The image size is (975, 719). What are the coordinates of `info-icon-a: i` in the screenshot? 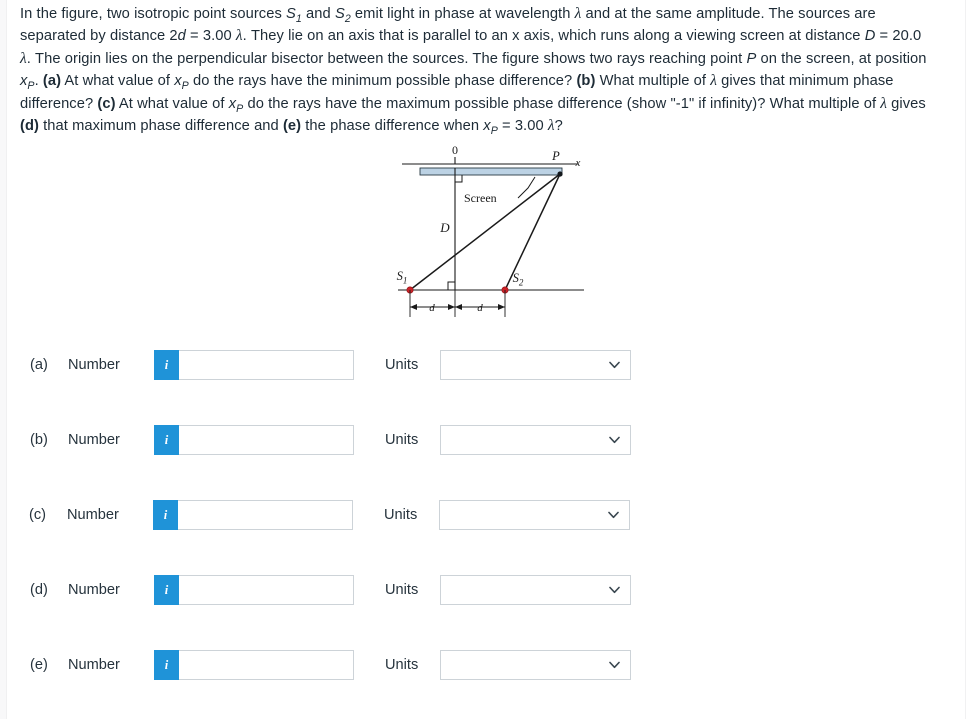 It's located at (166, 365).